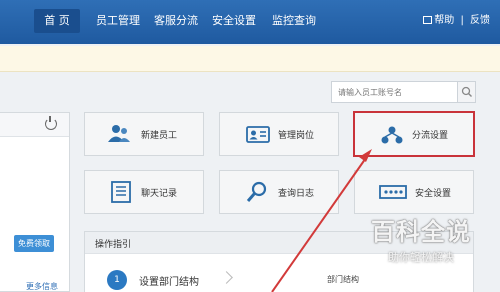 The height and width of the screenshot is (292, 500). What do you see at coordinates (113, 245) in the screenshot?
I see `guide-title: 操作指引` at bounding box center [113, 245].